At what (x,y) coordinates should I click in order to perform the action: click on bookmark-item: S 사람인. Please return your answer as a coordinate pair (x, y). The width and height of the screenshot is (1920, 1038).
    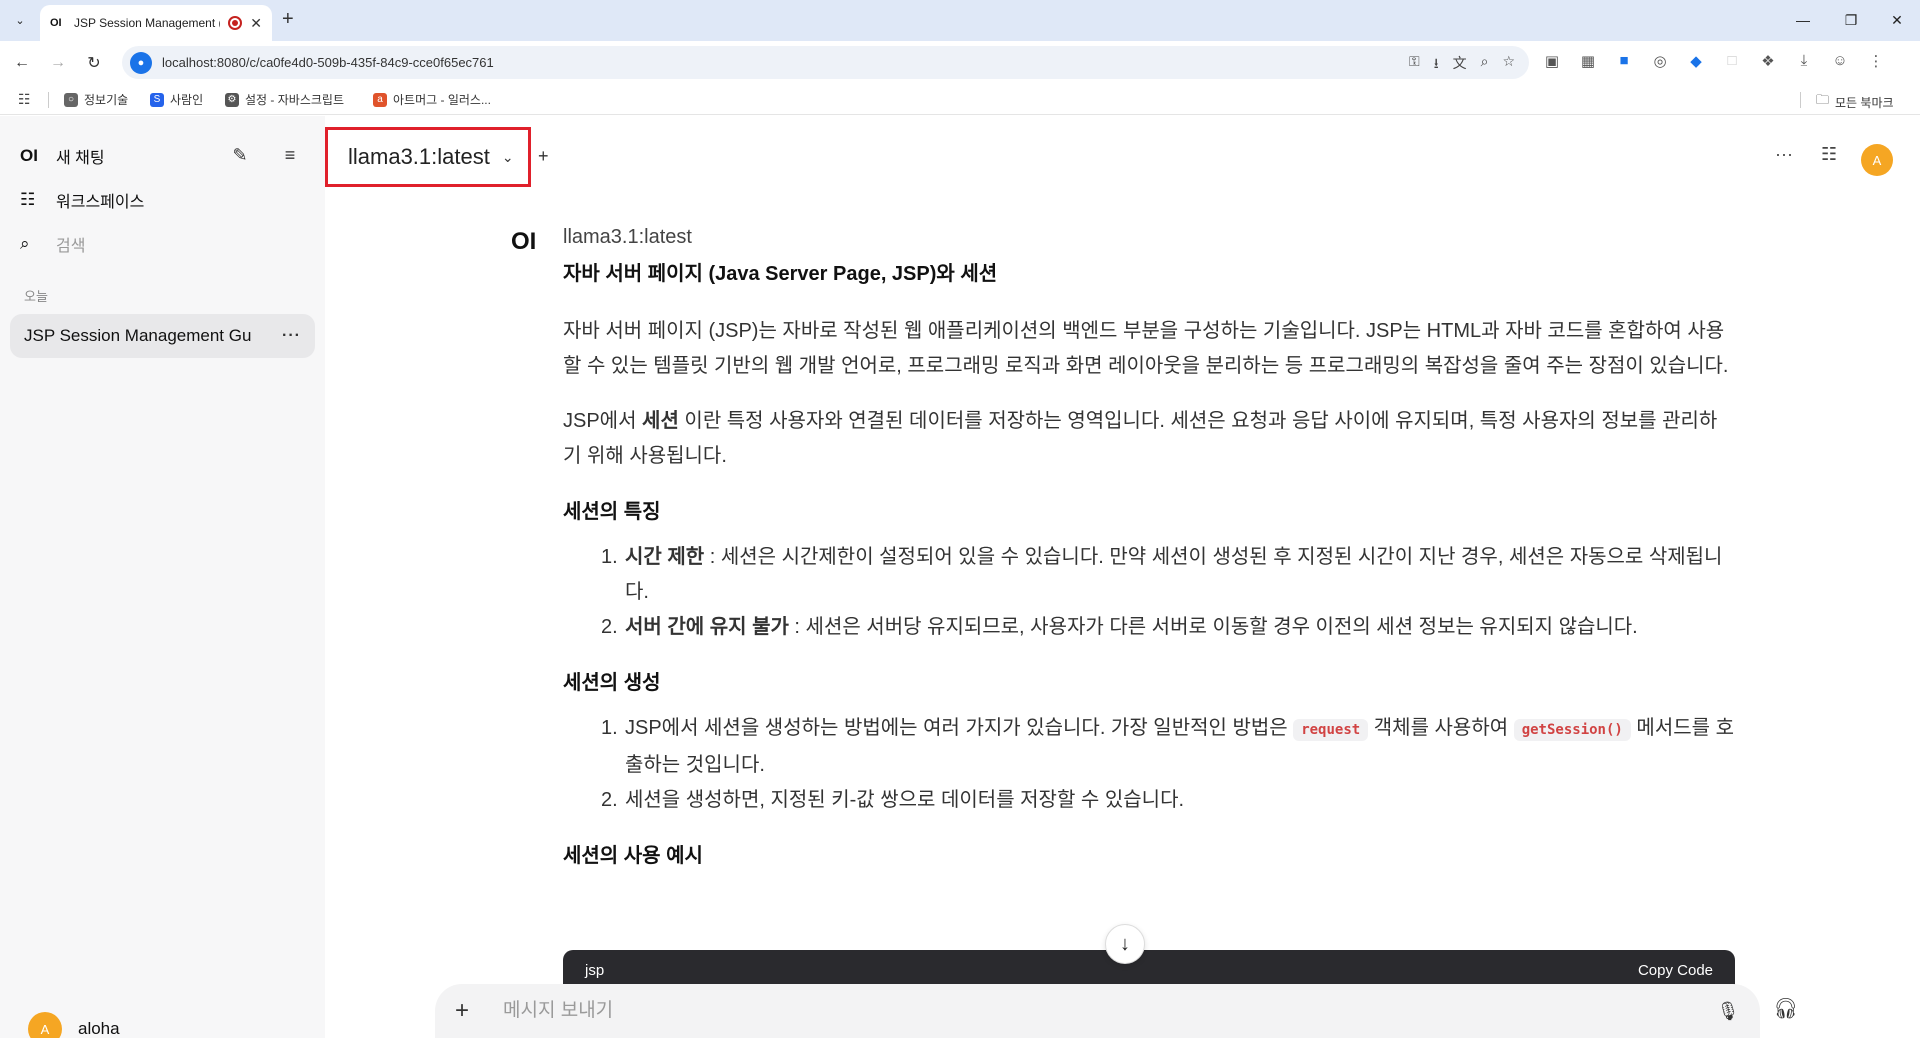
    Looking at the image, I should click on (176, 99).